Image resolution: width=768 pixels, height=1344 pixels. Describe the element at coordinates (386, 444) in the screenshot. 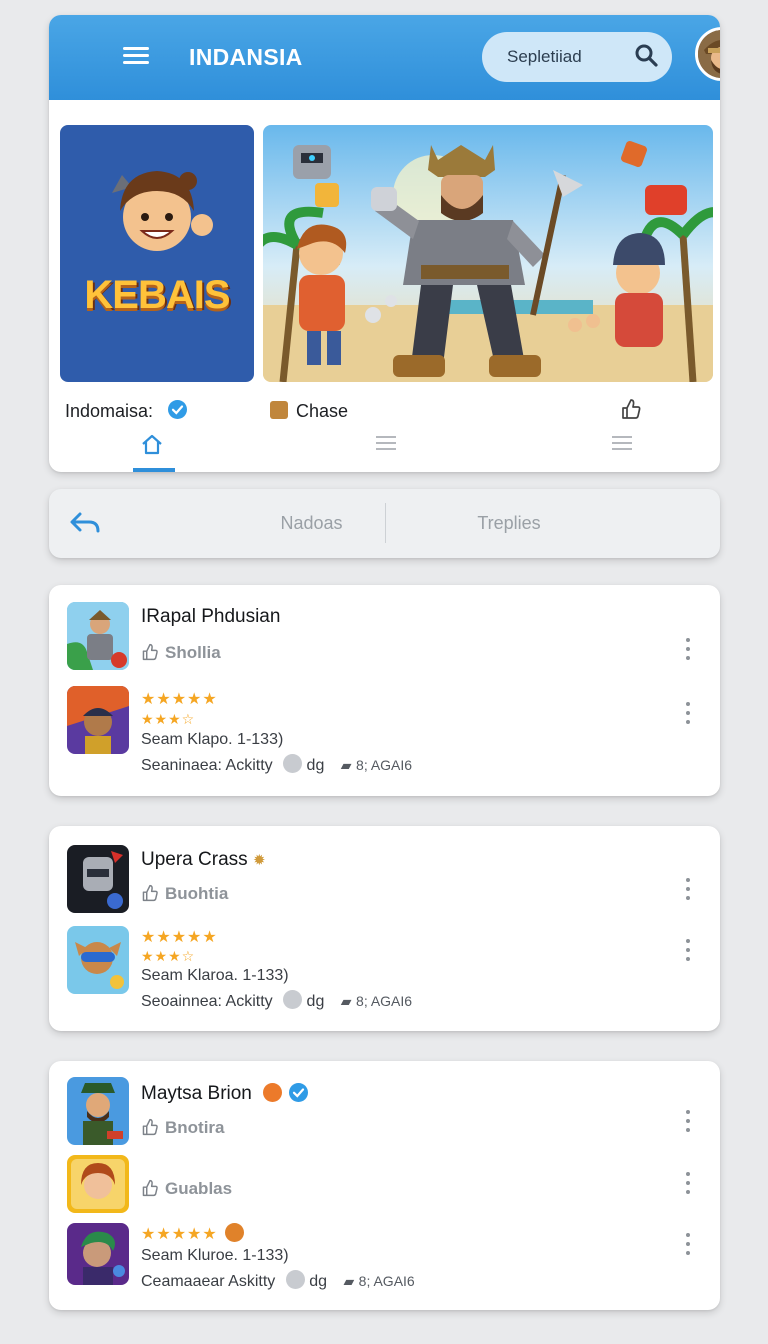

I see `list-tab-icon` at that location.